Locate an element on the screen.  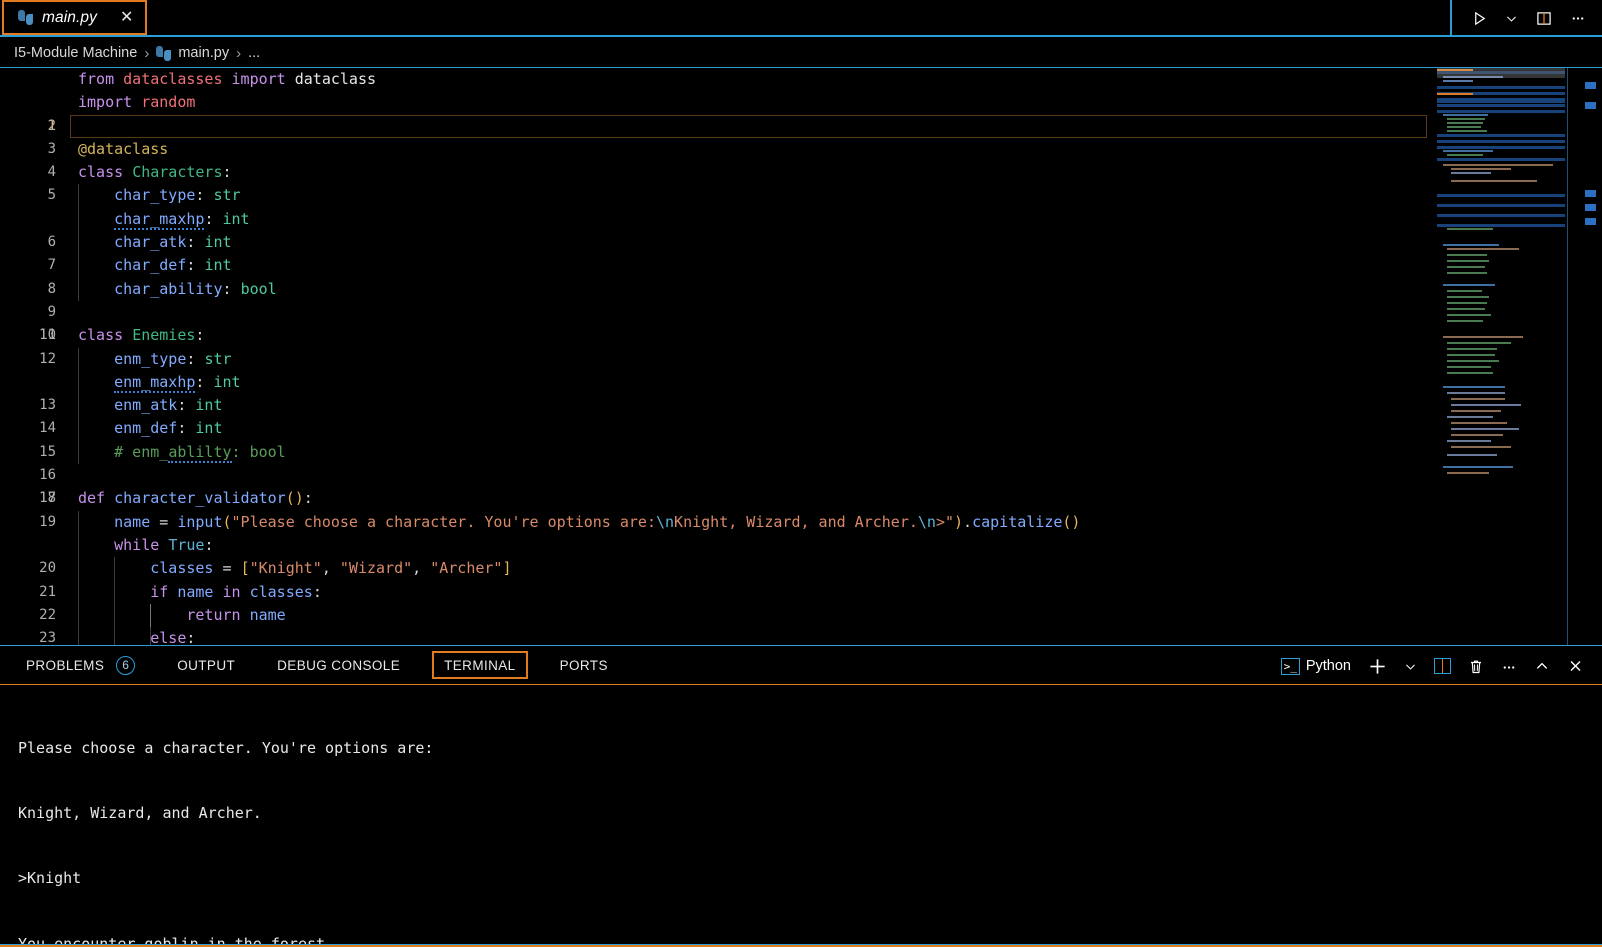
editor-actions is located at coordinates (1527, 18).